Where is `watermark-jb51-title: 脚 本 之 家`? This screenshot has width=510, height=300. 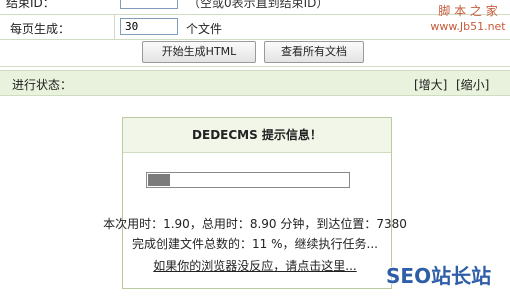
watermark-jb51-title: 脚 本 之 家 is located at coordinates (468, 11).